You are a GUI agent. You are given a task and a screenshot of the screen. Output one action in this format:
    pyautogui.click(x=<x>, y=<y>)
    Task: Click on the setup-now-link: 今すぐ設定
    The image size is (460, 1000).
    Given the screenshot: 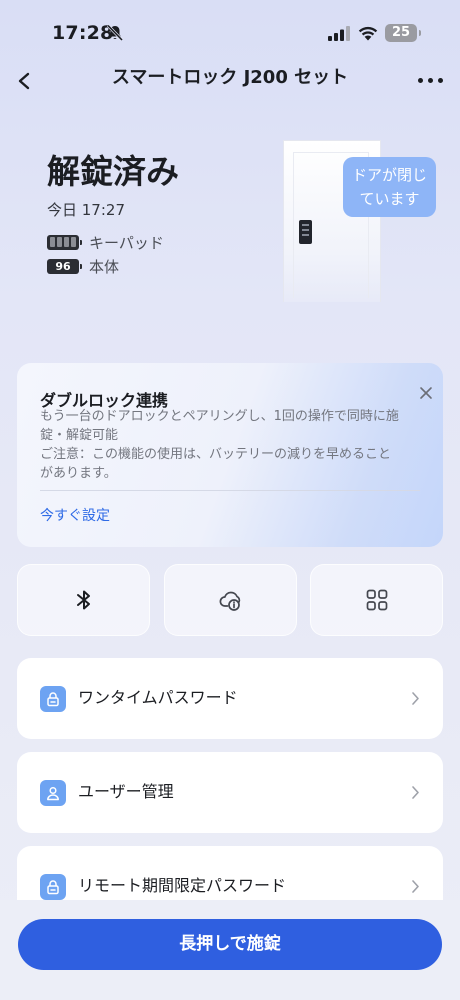 What is the action you would take?
    pyautogui.click(x=75, y=515)
    